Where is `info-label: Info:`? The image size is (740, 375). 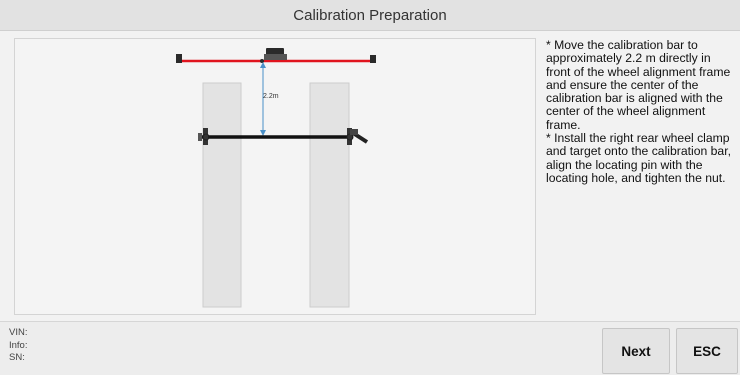
info-label: Info: is located at coordinates (18, 345).